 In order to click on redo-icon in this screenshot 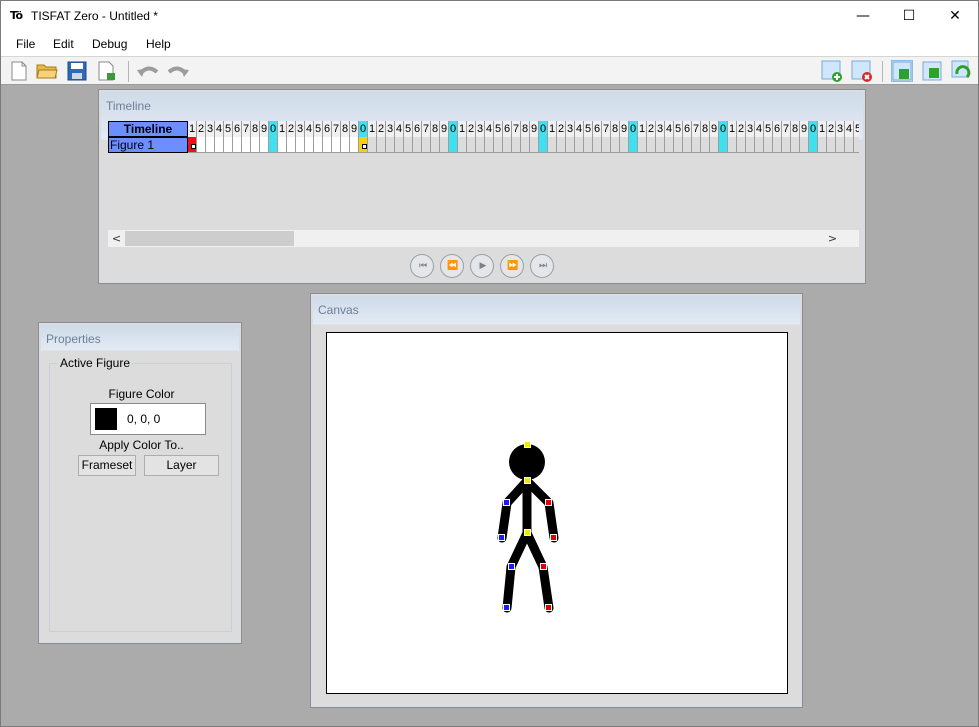, I will do `click(178, 71)`.